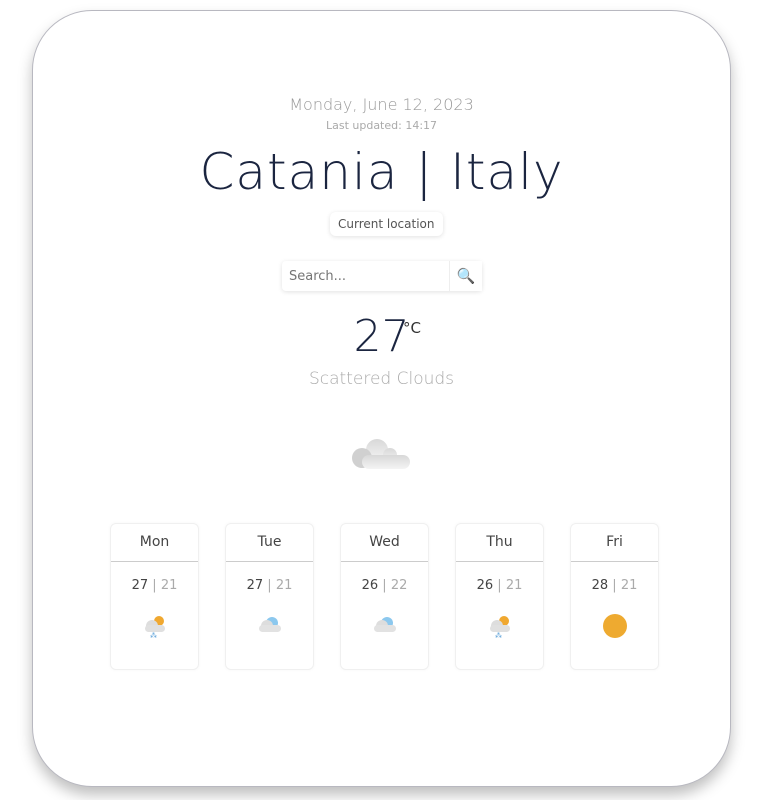 The image size is (760, 800). What do you see at coordinates (381, 104) in the screenshot?
I see `date: Monday, June 12, 2023` at bounding box center [381, 104].